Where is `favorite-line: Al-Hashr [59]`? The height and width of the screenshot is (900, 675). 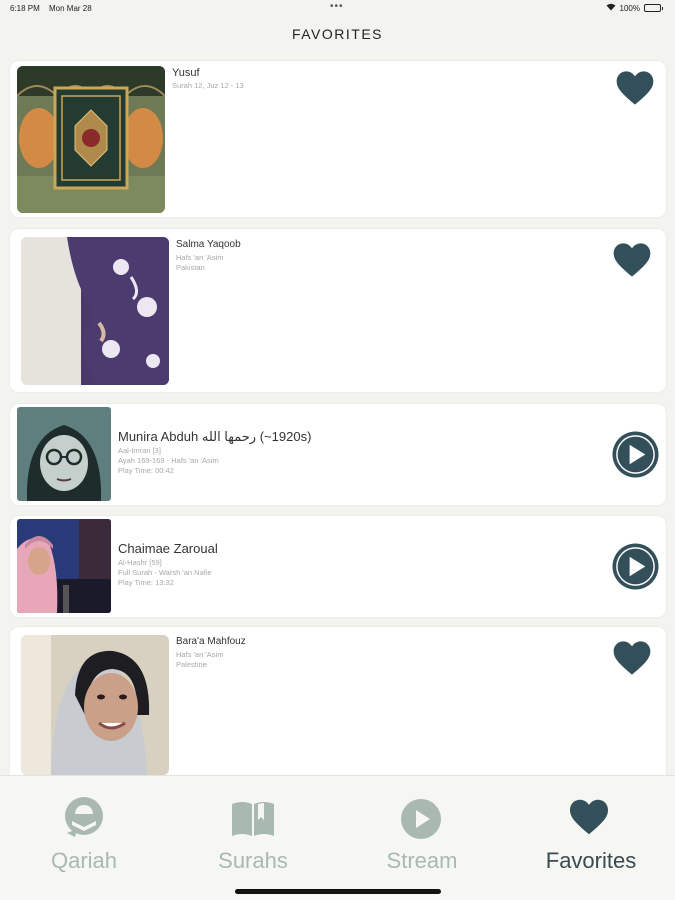 favorite-line: Al-Hashr [59] is located at coordinates (140, 562).